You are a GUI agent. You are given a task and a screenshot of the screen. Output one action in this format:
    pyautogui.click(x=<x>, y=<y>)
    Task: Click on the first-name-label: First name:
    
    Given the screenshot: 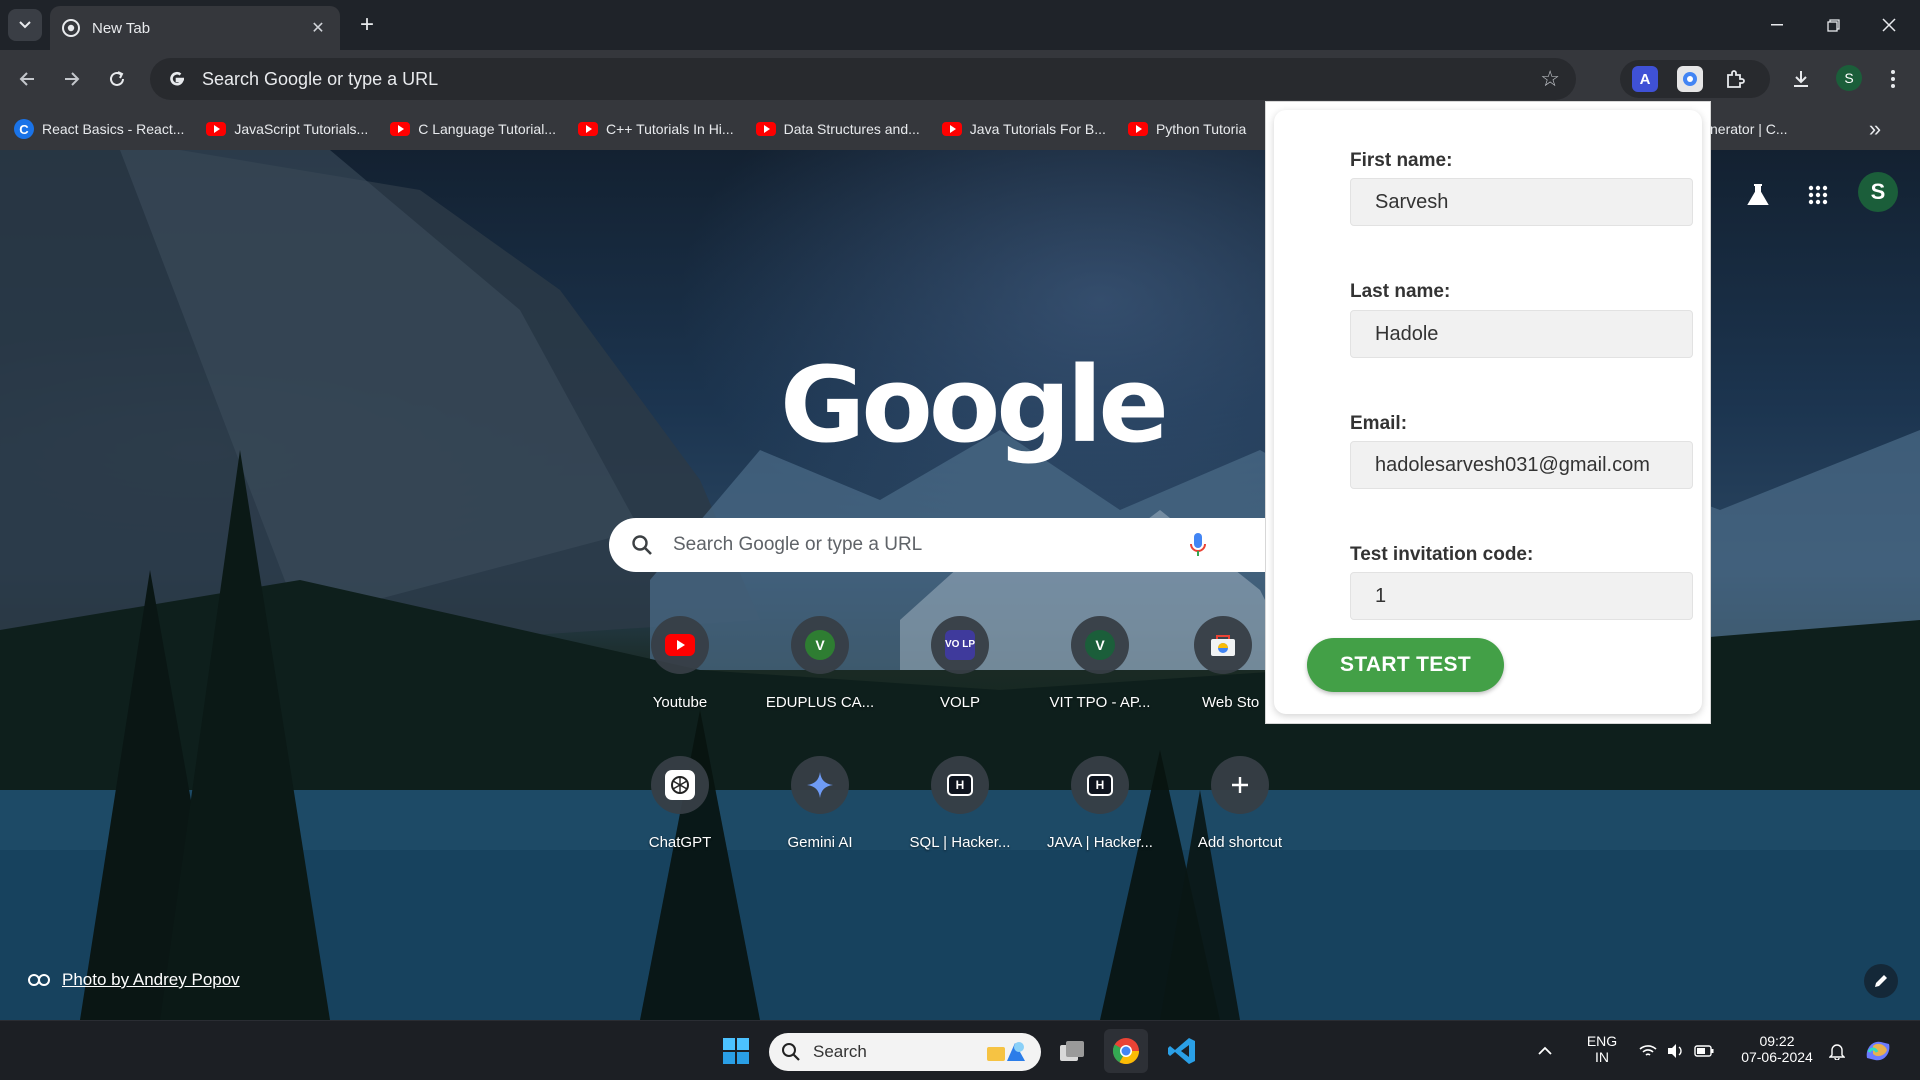 What is the action you would take?
    pyautogui.click(x=1401, y=160)
    